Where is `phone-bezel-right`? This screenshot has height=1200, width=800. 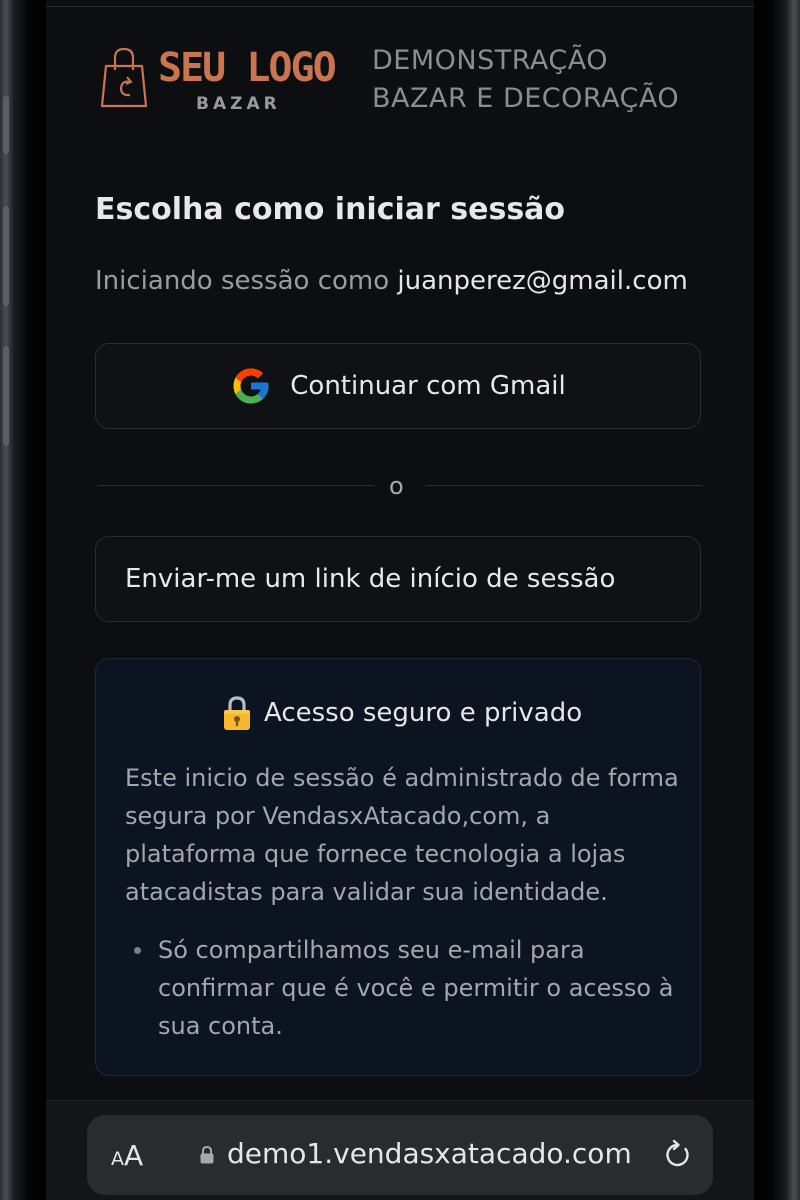
phone-bezel-right is located at coordinates (777, 600).